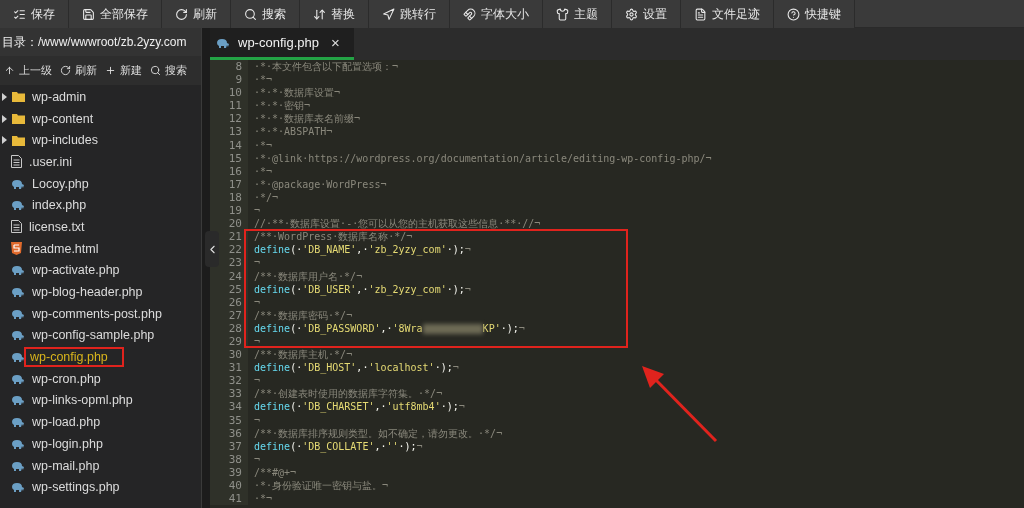 The width and height of the screenshot is (1024, 508). I want to click on file-item: wp-includes, so click(65, 140).